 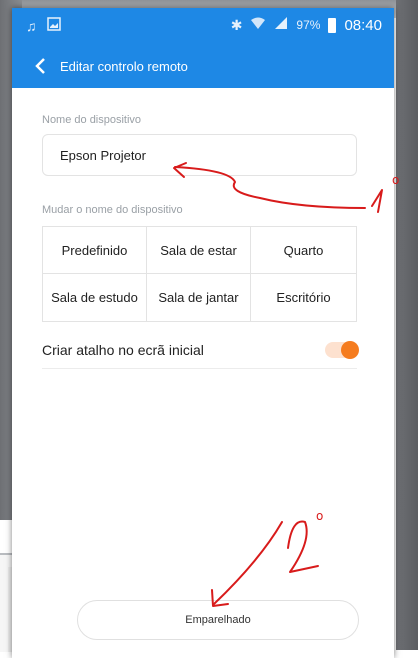 I want to click on shortcut-row: Criar atalho no ecrã inicial, so click(x=200, y=350).